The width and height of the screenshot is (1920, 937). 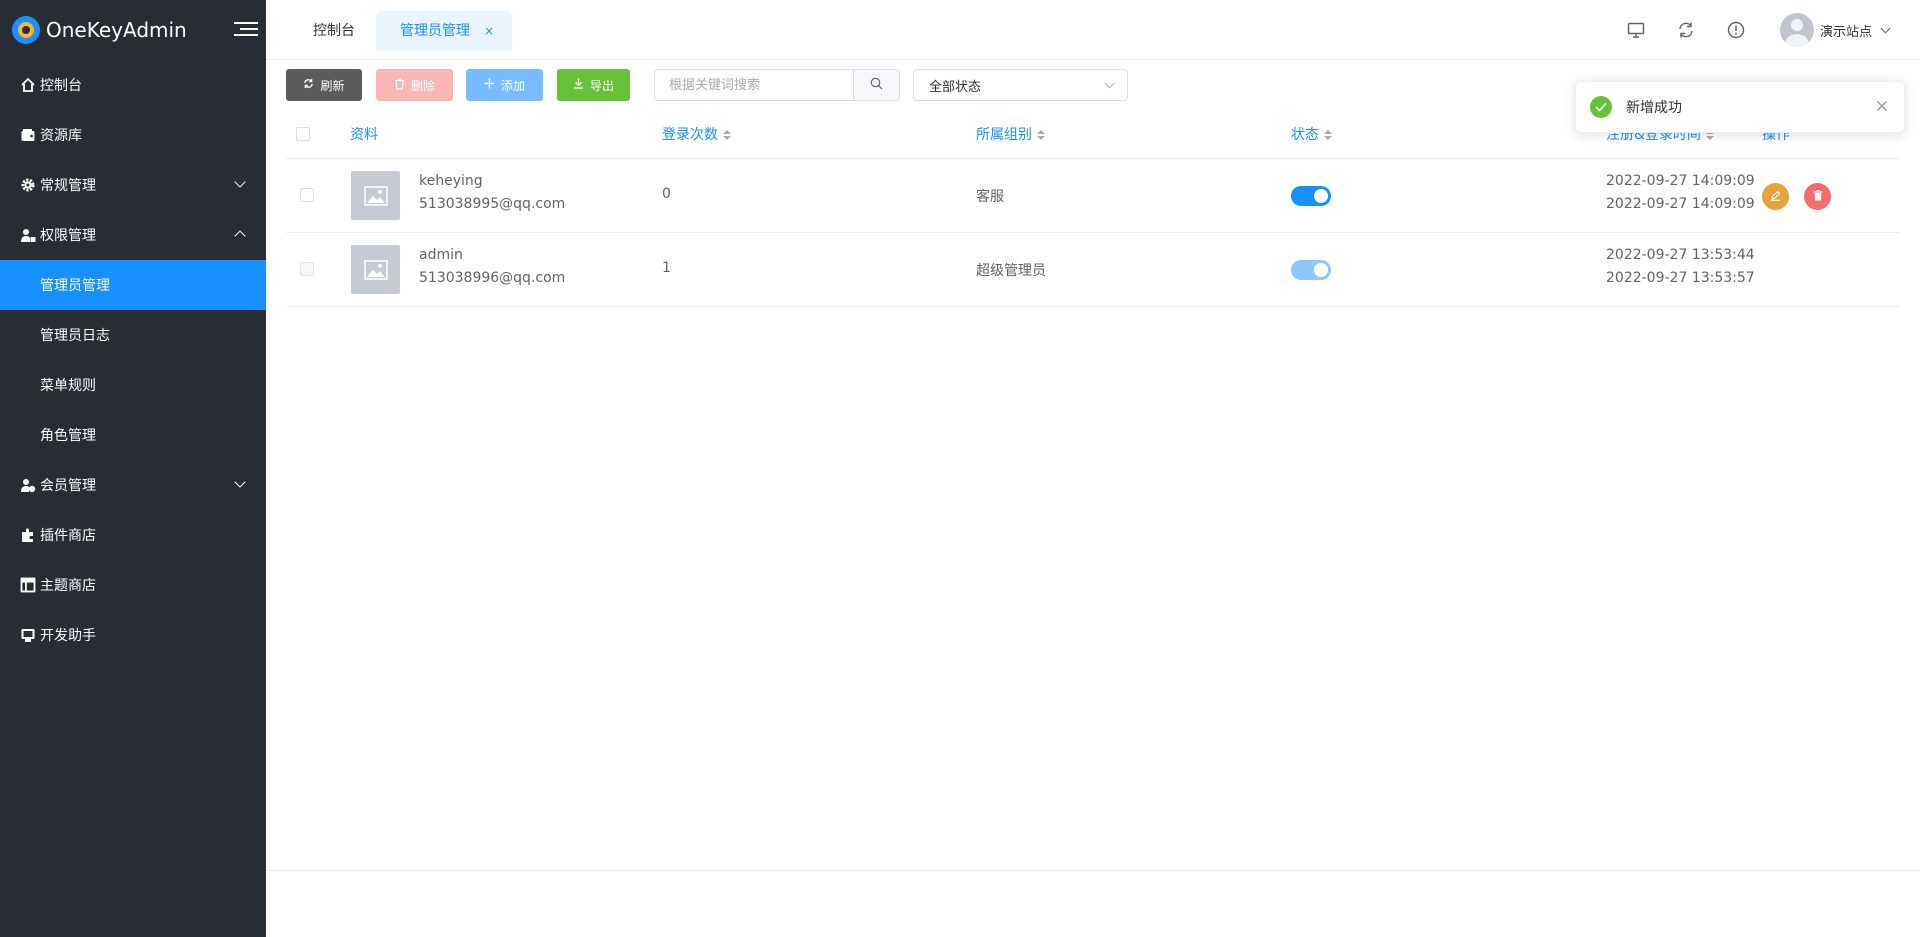 What do you see at coordinates (1654, 108) in the screenshot?
I see `notification-text: 新增成功` at bounding box center [1654, 108].